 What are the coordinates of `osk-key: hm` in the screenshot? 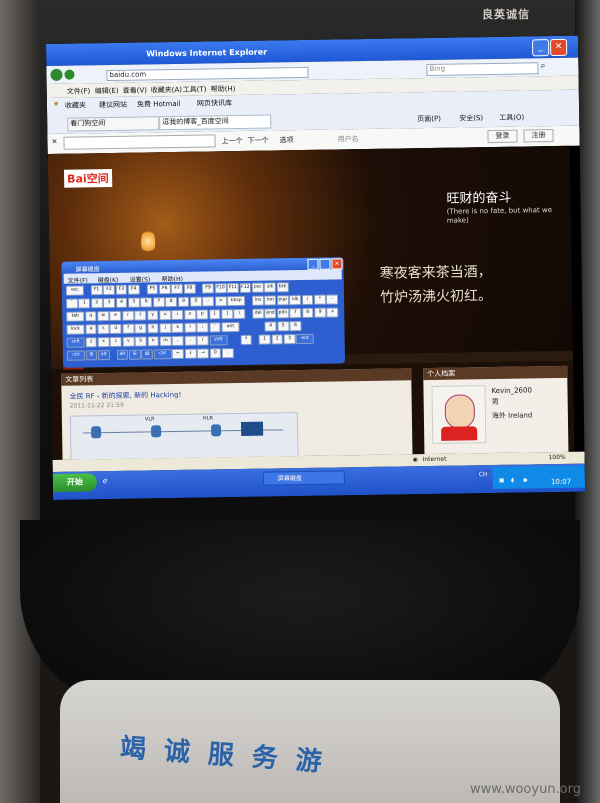 It's located at (270, 300).